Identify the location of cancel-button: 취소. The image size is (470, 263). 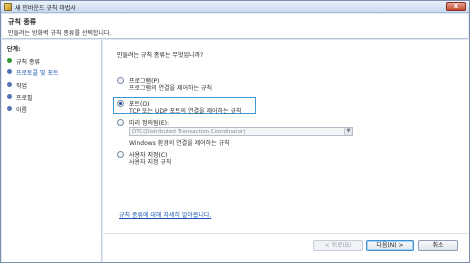
(438, 245).